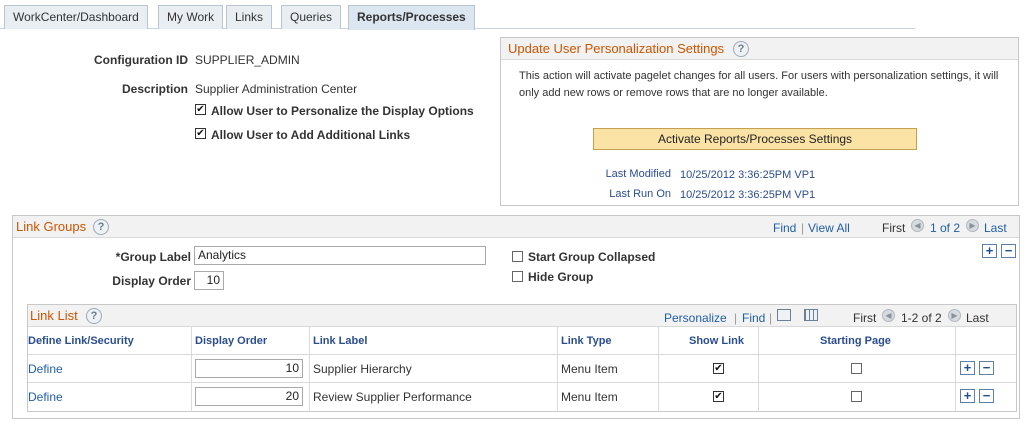 The image size is (1027, 424). I want to click on tab-links: Links, so click(249, 17).